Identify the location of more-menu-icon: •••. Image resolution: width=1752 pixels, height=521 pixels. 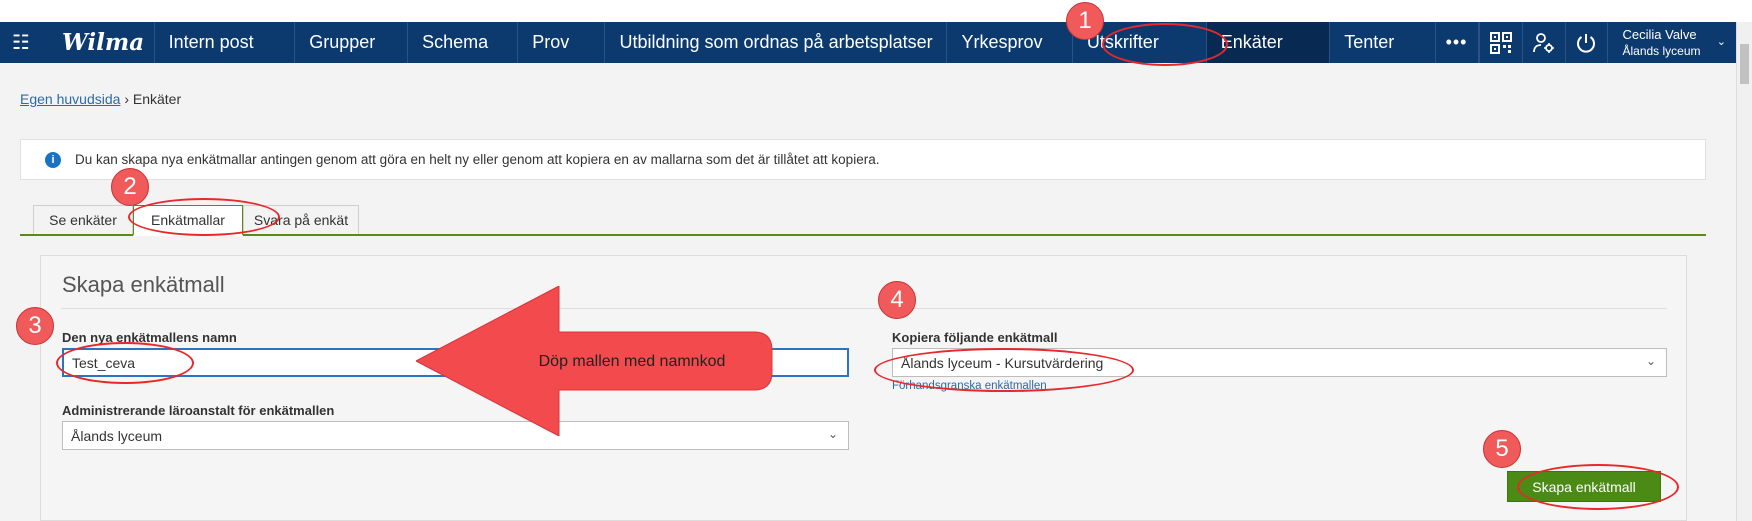
(1457, 42).